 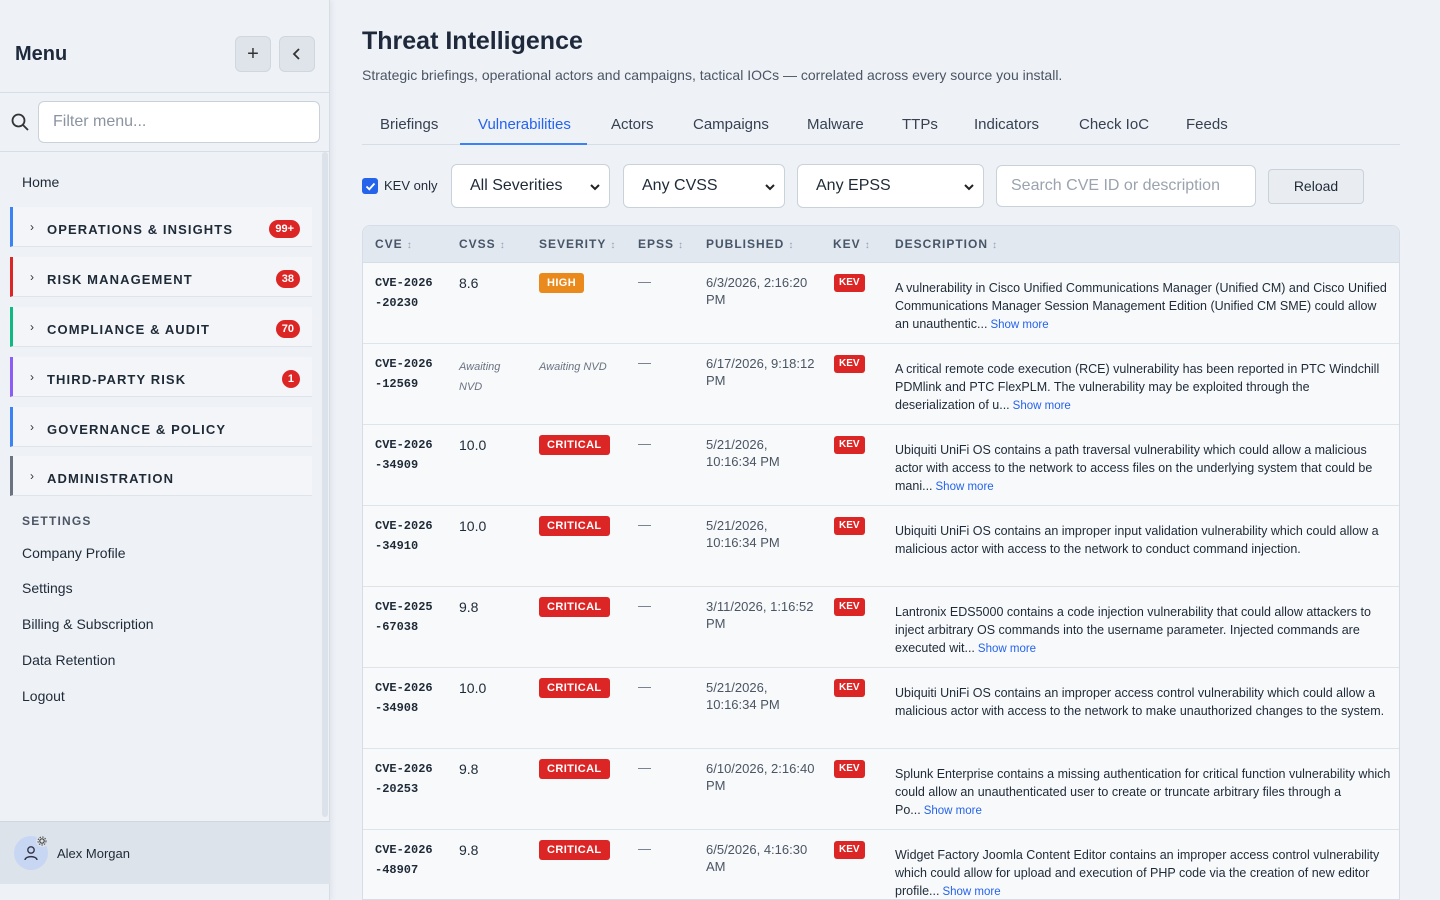 I want to click on tab-briefings: Briefings, so click(x=409, y=124).